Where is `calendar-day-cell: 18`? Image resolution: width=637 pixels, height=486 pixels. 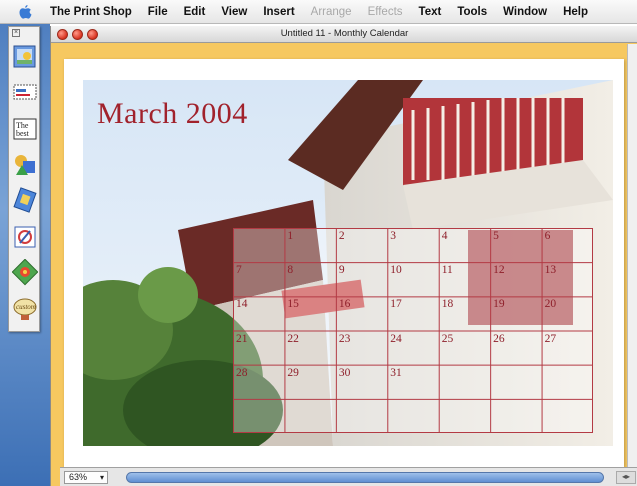 calendar-day-cell: 18 is located at coordinates (464, 313).